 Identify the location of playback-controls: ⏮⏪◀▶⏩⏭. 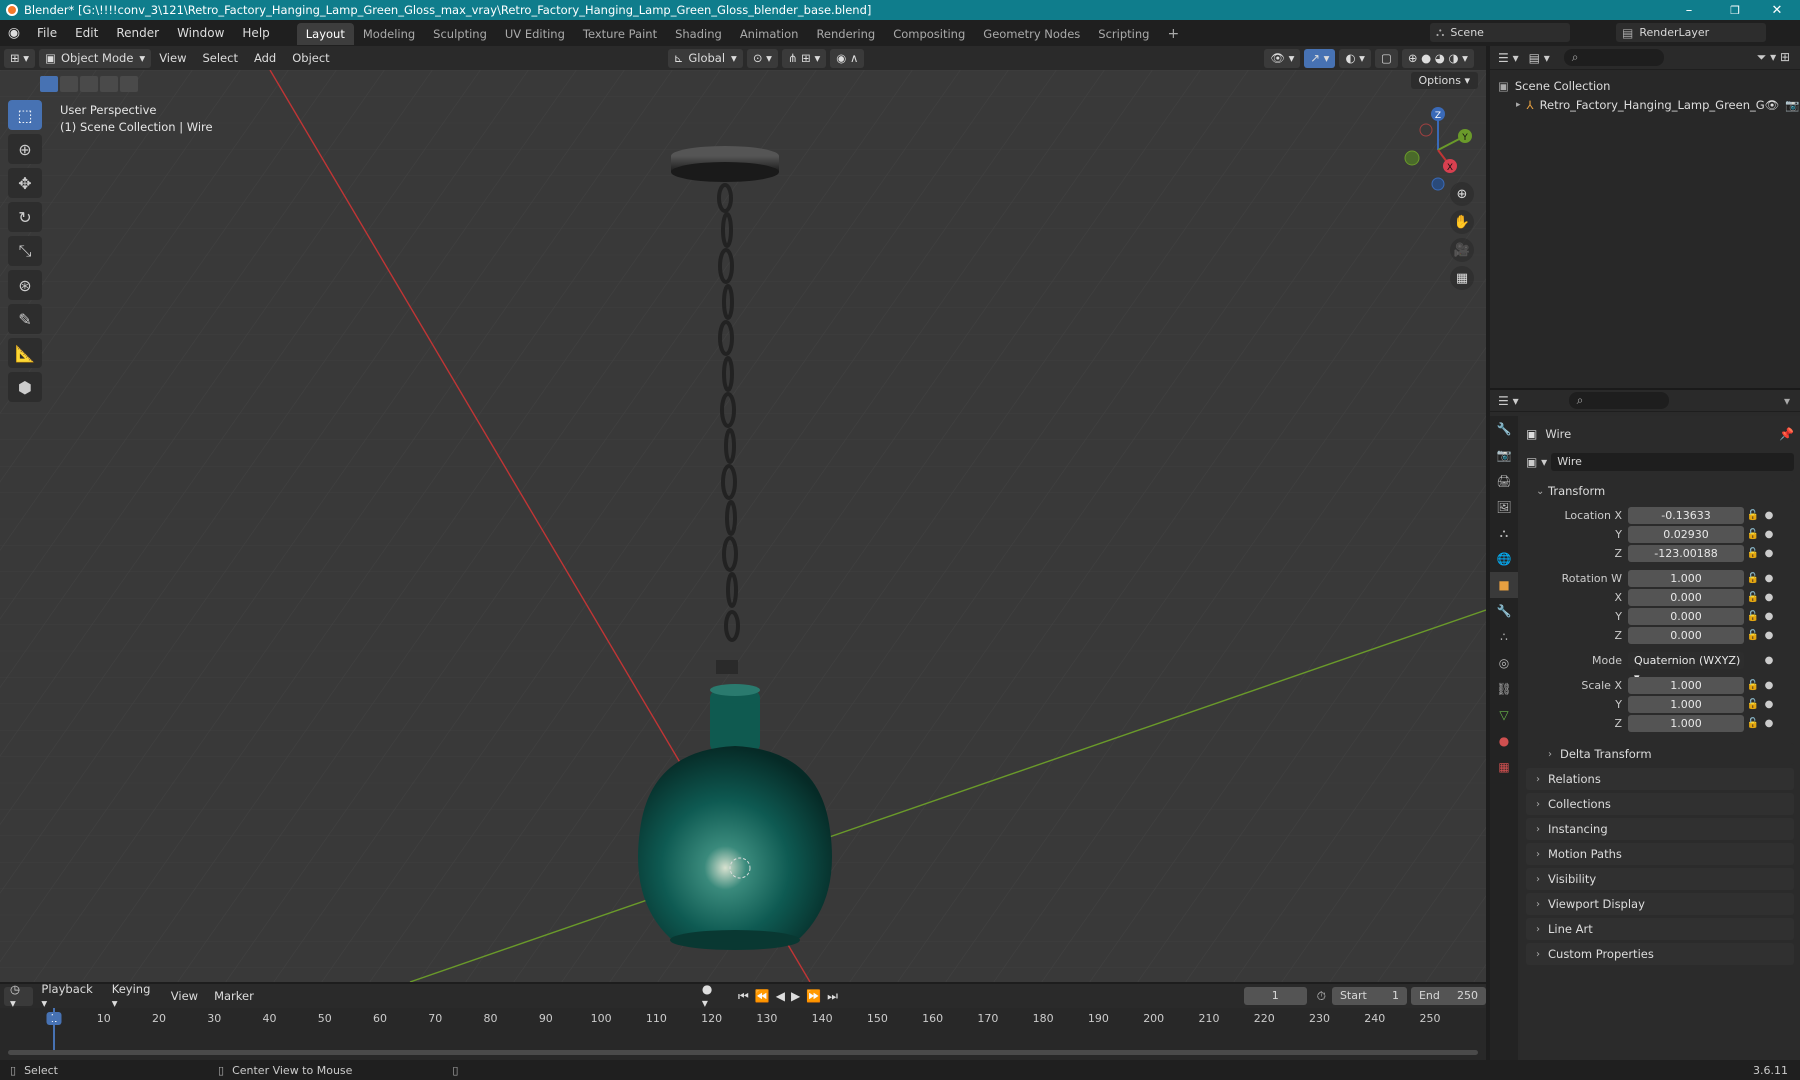
(791, 996).